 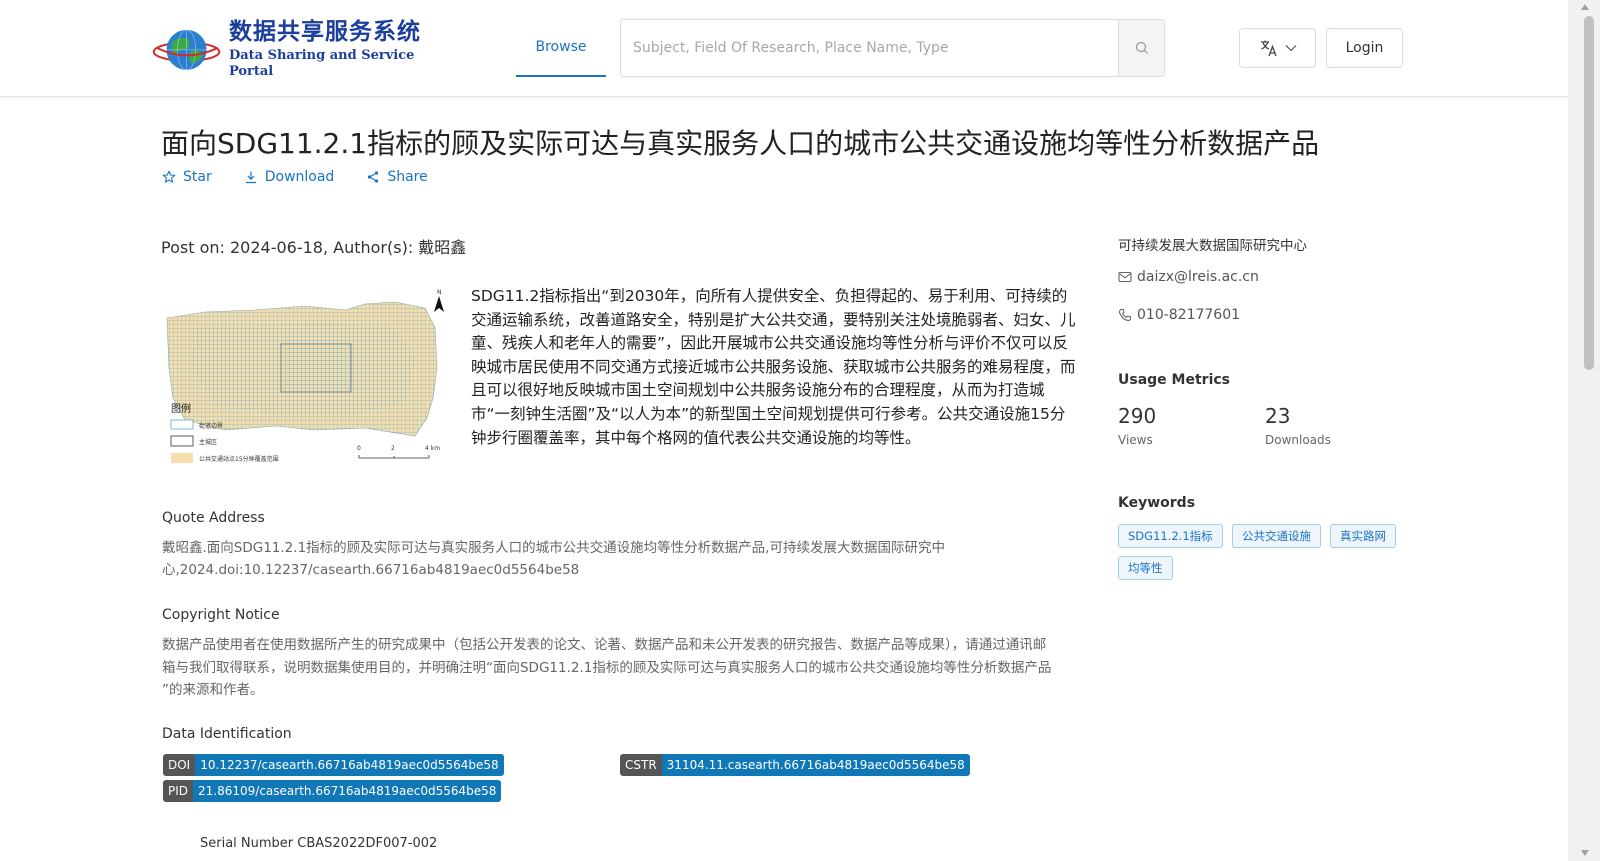 What do you see at coordinates (432, 448) in the screenshot?
I see `scale-label-4: 4 km` at bounding box center [432, 448].